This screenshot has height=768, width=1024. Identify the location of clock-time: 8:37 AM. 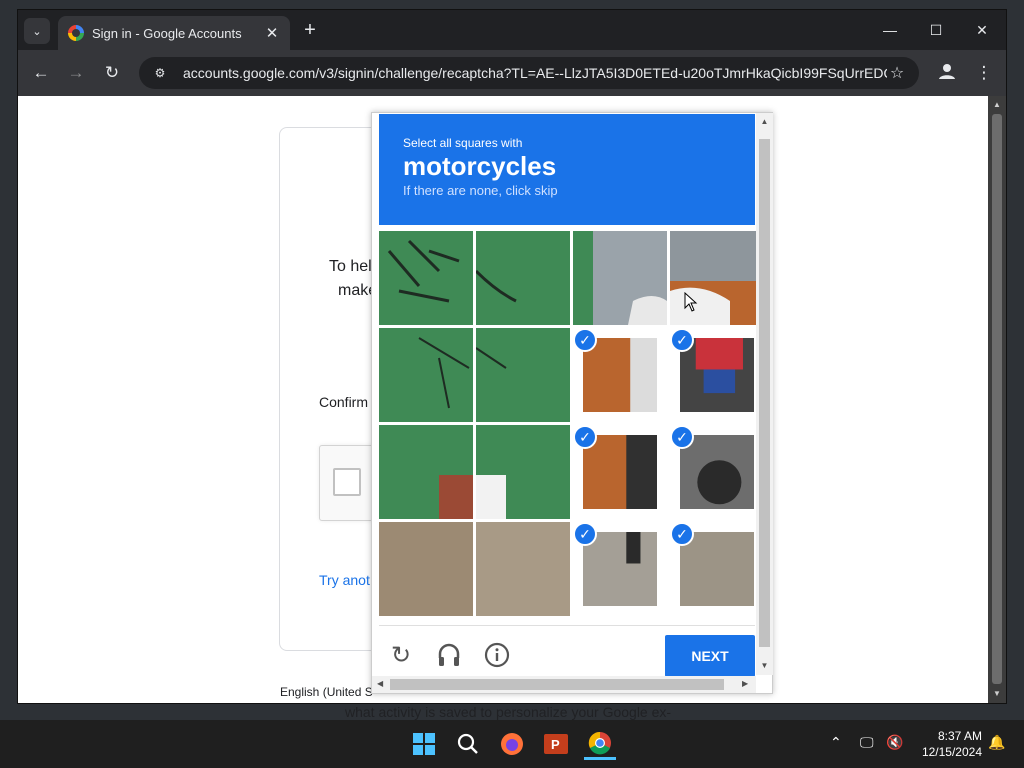
(959, 736).